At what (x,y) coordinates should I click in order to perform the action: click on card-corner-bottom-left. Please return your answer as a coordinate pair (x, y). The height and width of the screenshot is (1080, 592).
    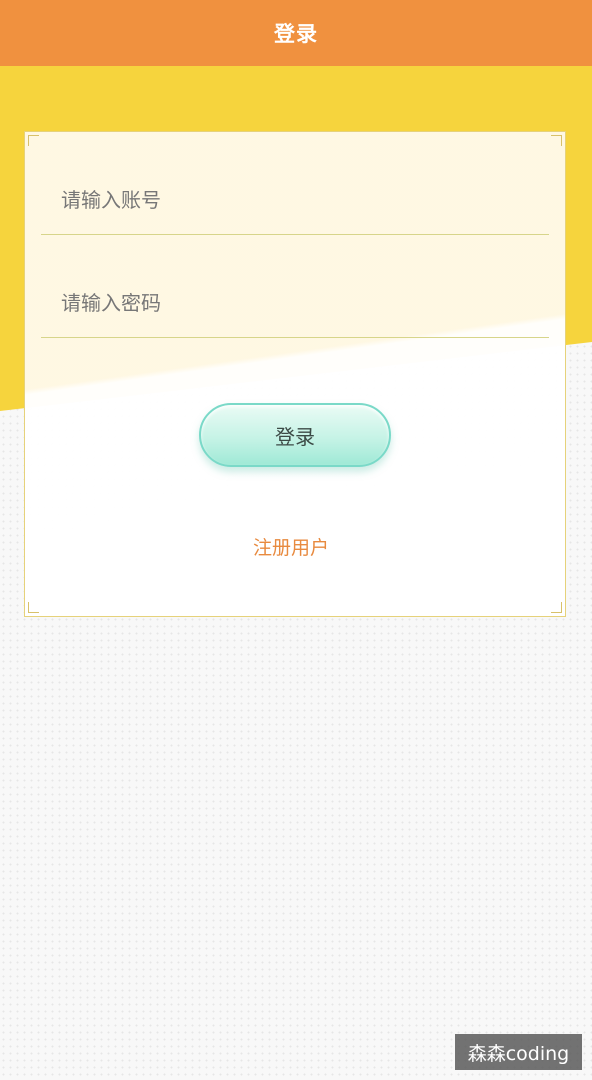
    Looking at the image, I should click on (33, 607).